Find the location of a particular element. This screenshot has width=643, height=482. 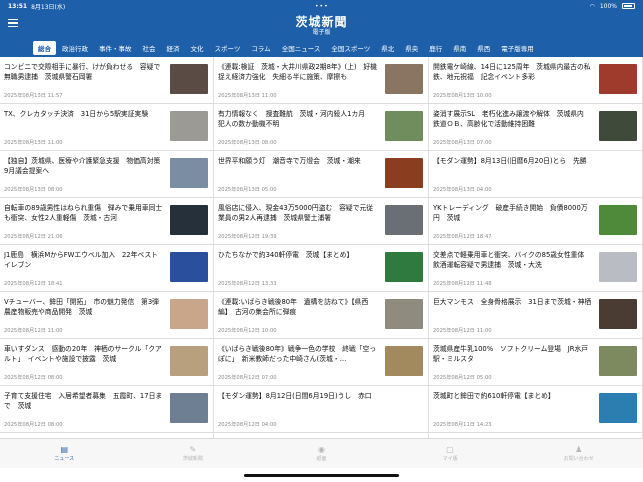

tab-3: 社会 is located at coordinates (149, 48).